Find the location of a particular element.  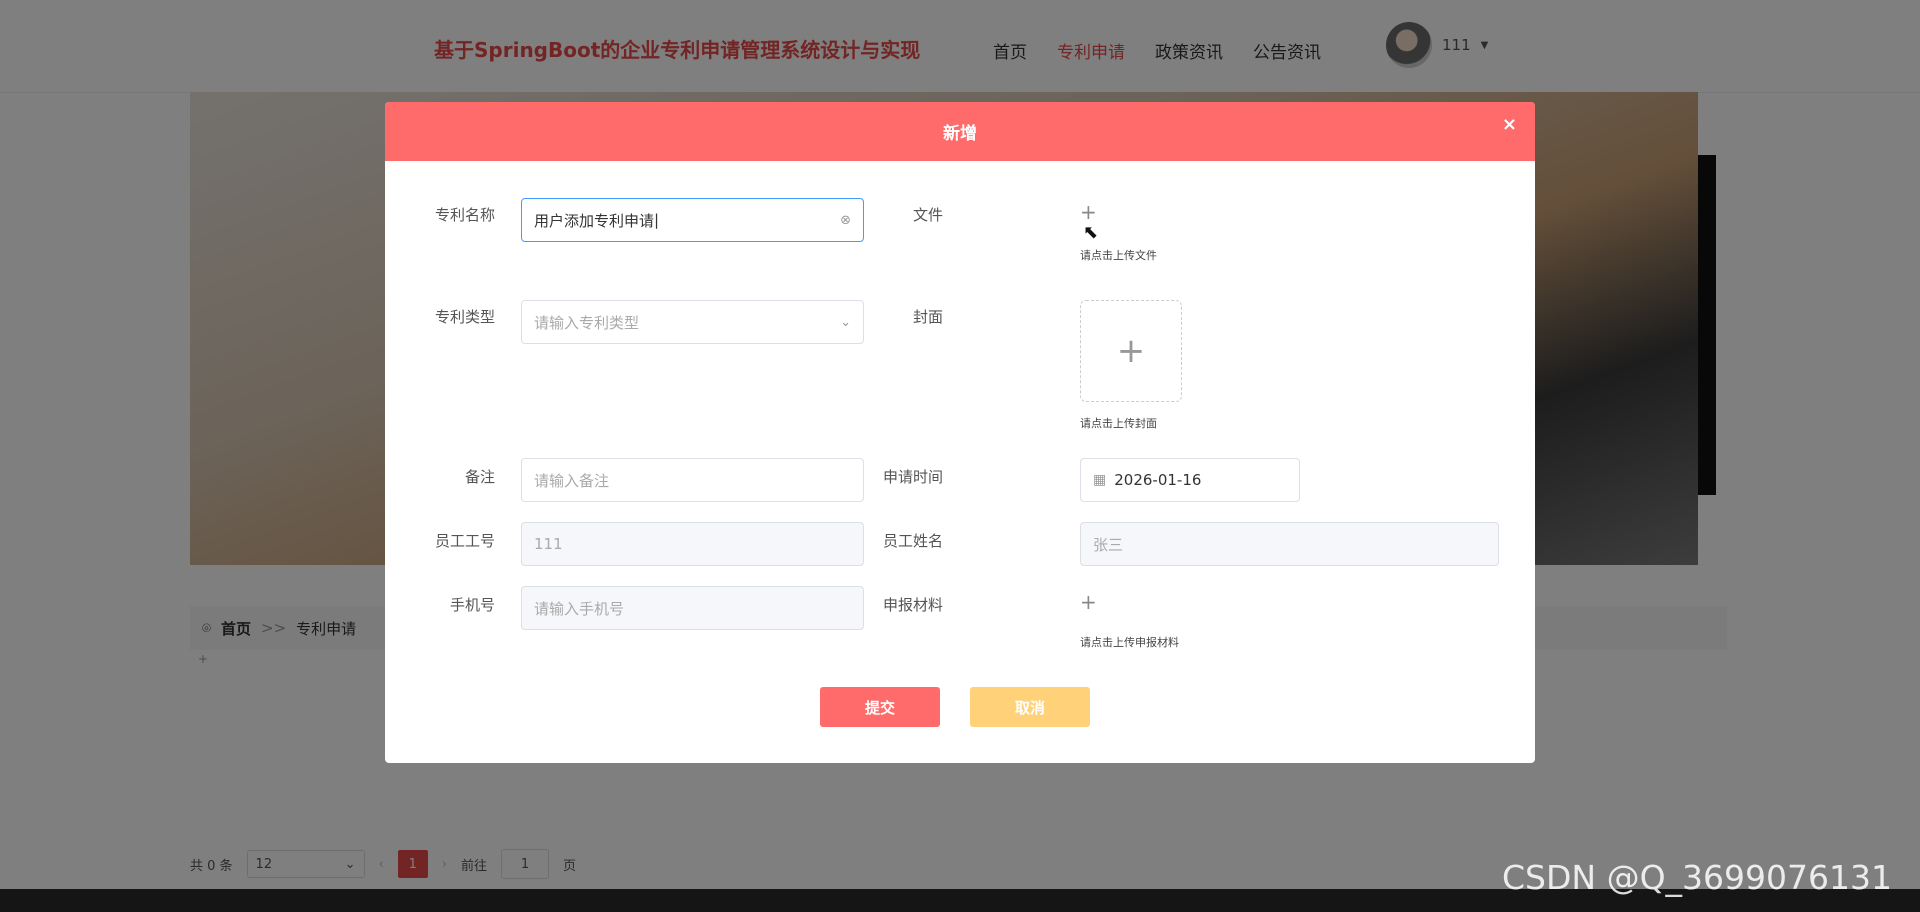

mouse-cursor-icon: ⬉ is located at coordinates (1091, 232).